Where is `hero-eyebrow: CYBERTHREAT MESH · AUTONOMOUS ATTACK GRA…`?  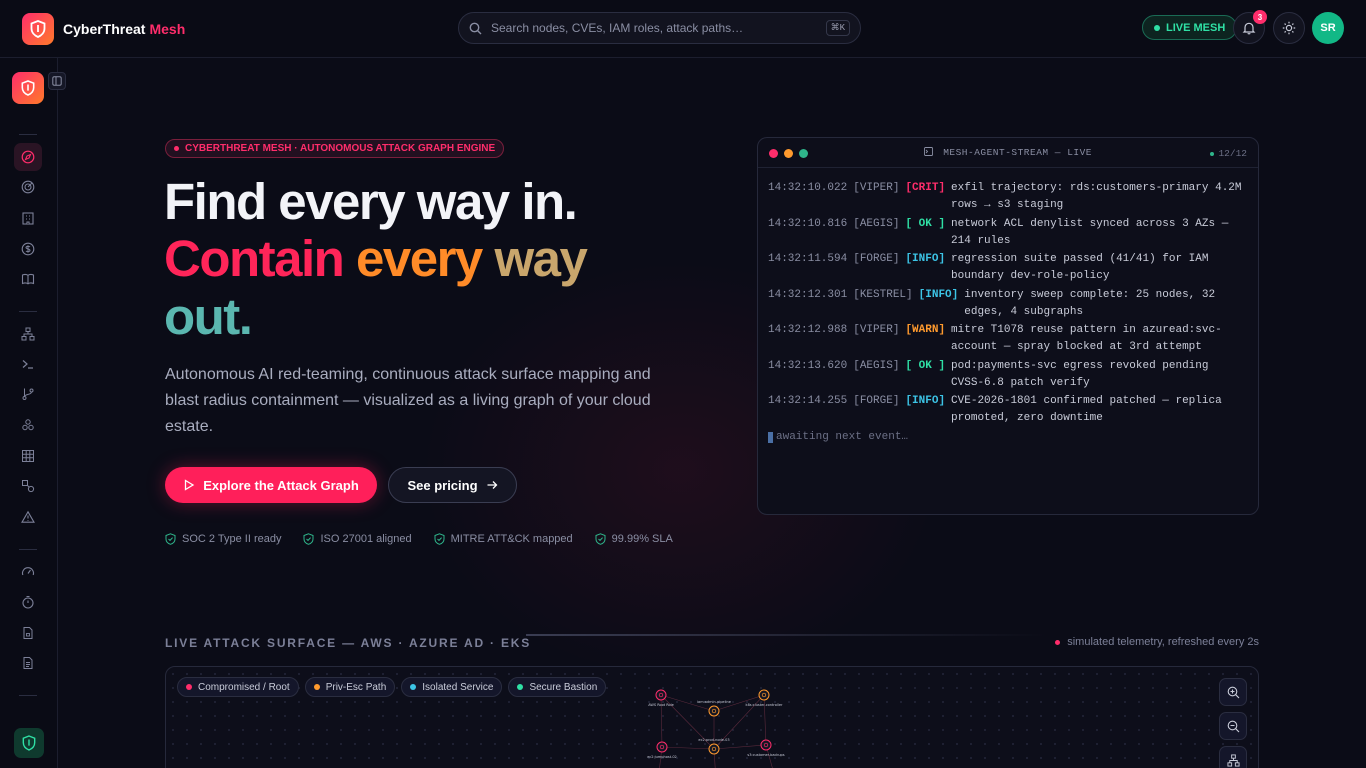
hero-eyebrow: CYBERTHREAT MESH · AUTONOMOUS ATTACK GRA… is located at coordinates (335, 148).